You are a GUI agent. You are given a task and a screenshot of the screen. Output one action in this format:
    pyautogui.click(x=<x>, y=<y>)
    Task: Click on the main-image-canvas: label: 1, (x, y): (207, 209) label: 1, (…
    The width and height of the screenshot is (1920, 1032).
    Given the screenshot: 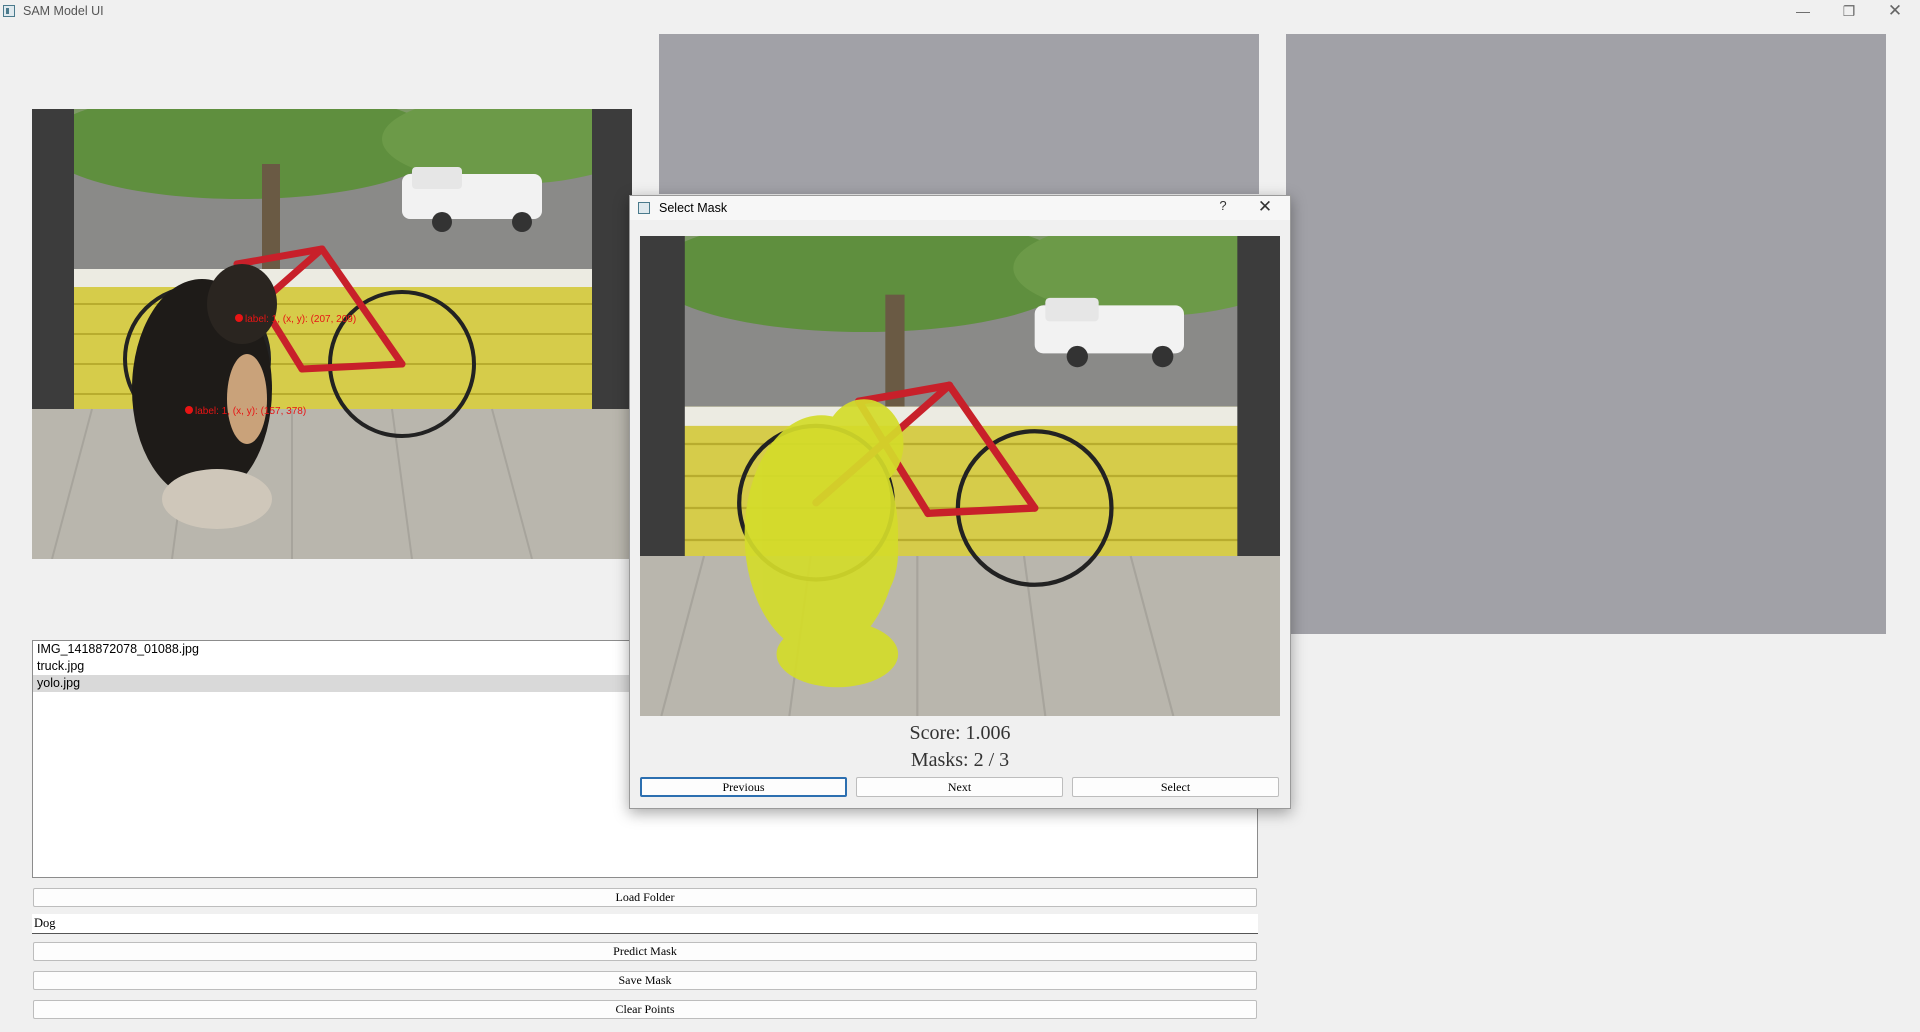 What is the action you would take?
    pyautogui.click(x=332, y=334)
    